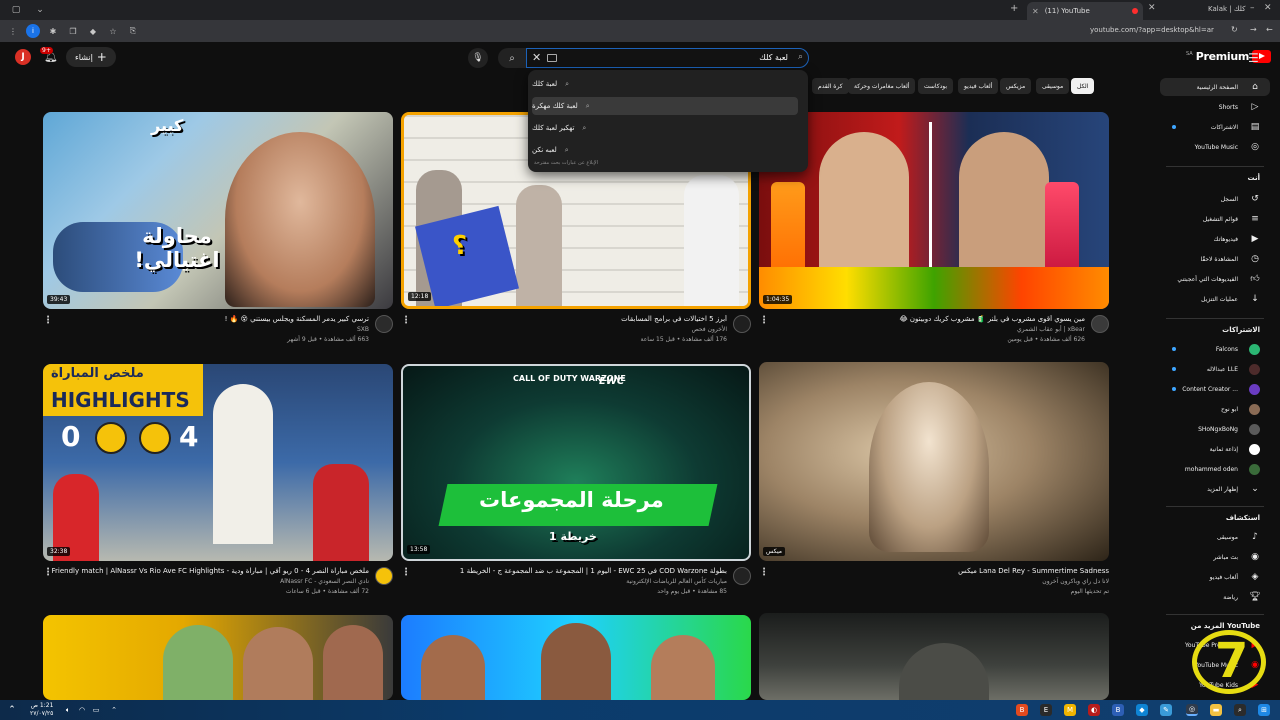 The height and width of the screenshot is (720, 1280). I want to click on chrome-icon: ◎, so click(1192, 710).